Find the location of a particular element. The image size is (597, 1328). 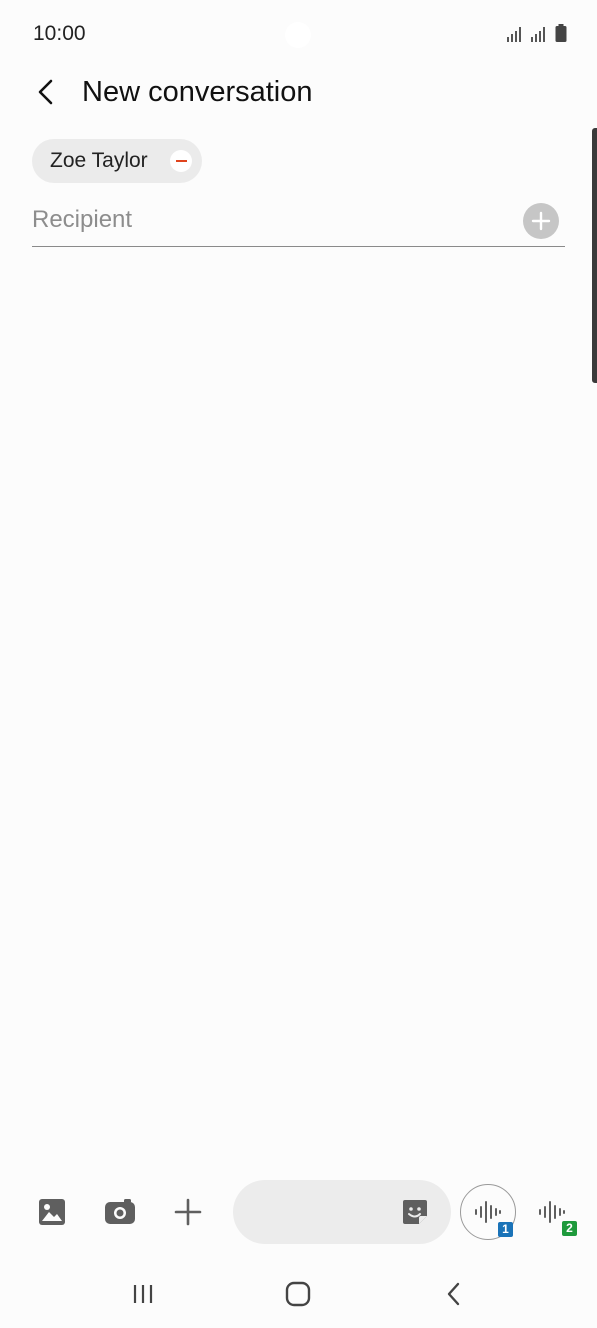

message-input-container is located at coordinates (342, 1212).